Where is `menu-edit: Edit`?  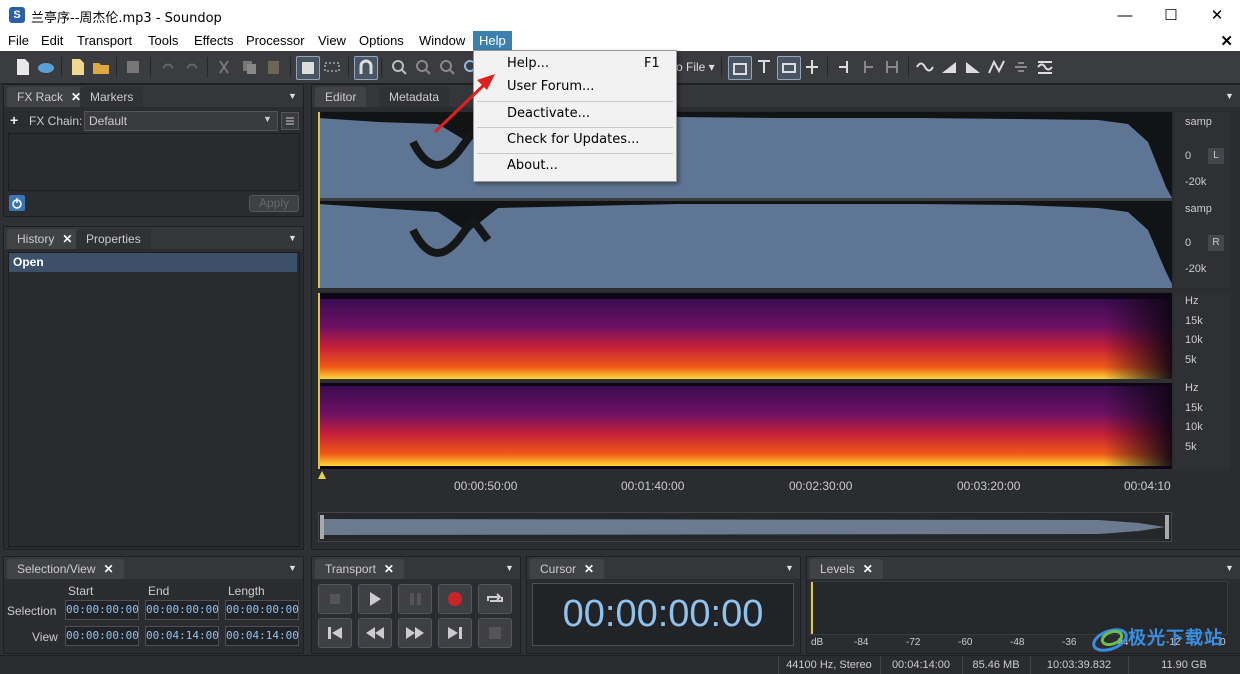
menu-edit: Edit is located at coordinates (52, 41).